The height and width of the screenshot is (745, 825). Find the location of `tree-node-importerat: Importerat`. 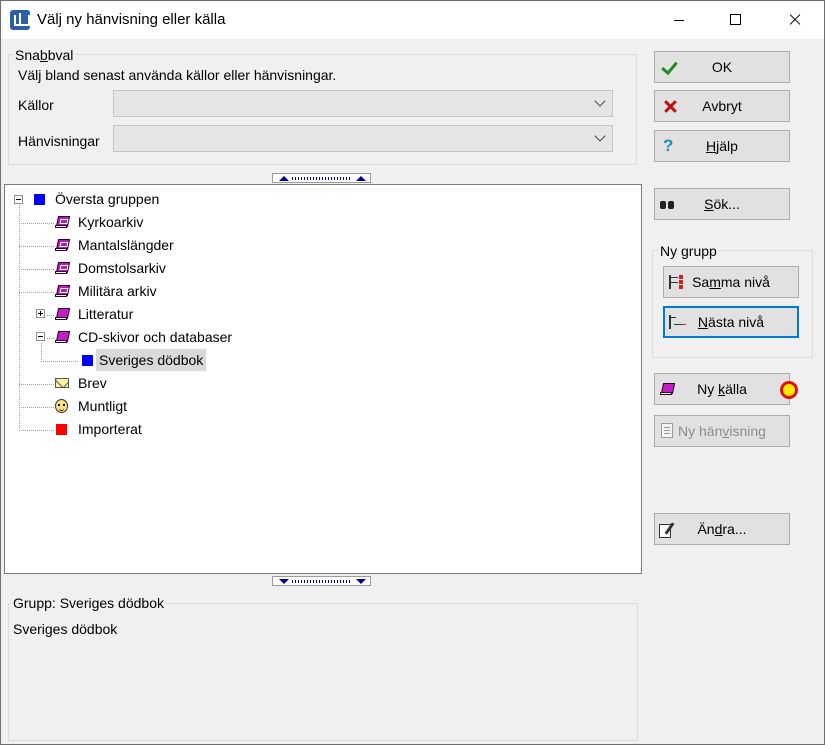

tree-node-importerat: Importerat is located at coordinates (99, 429).